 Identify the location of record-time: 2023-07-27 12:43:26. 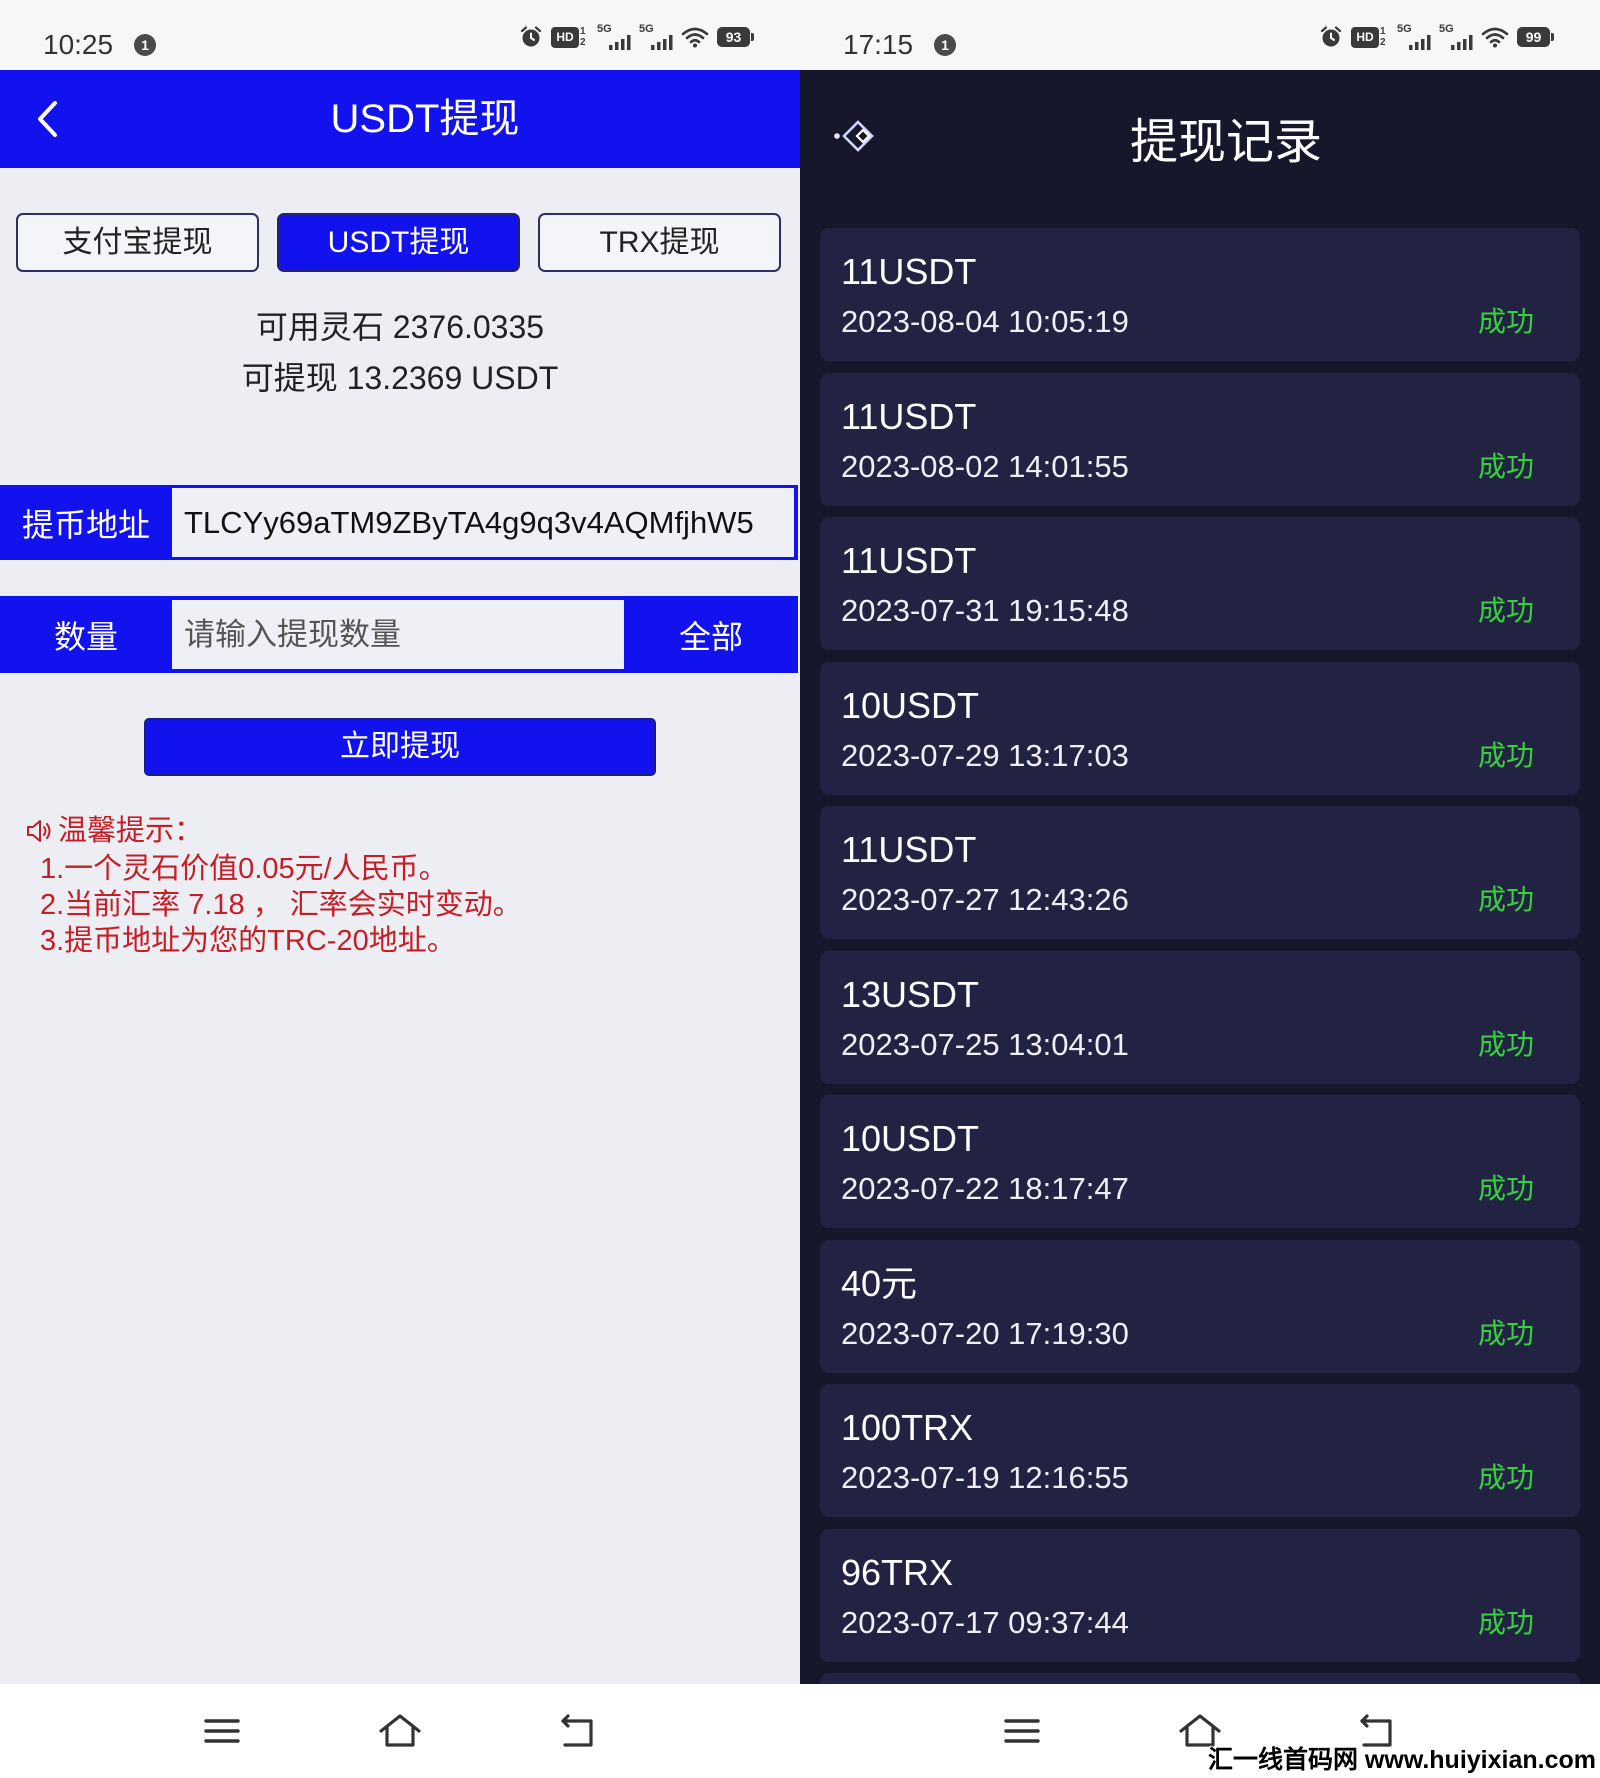
(985, 899).